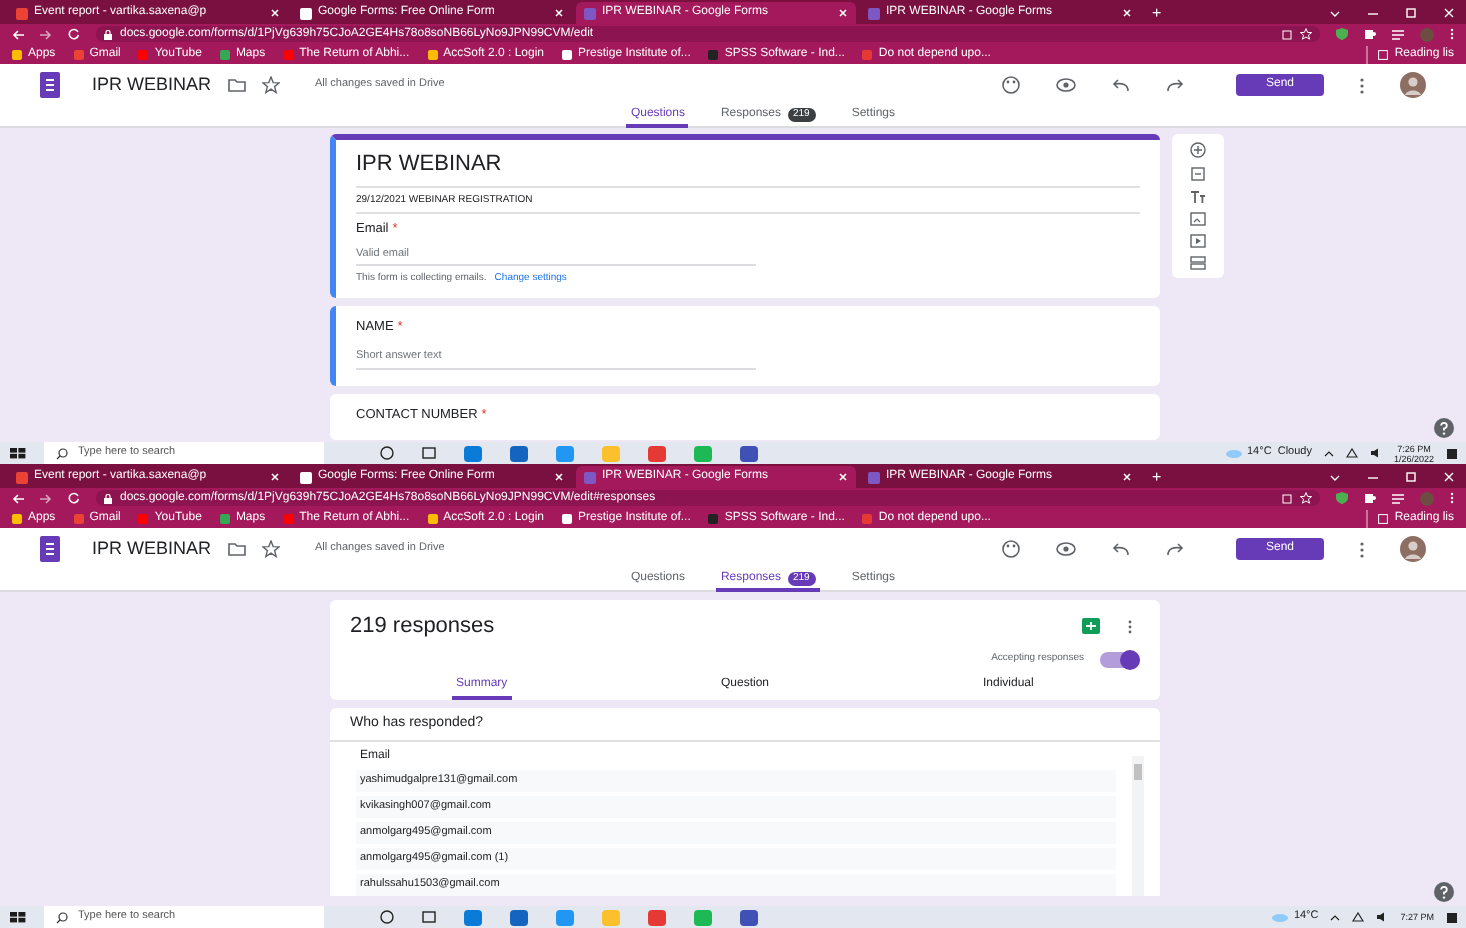  What do you see at coordinates (1198, 150) in the screenshot?
I see `add-circle-icon` at bounding box center [1198, 150].